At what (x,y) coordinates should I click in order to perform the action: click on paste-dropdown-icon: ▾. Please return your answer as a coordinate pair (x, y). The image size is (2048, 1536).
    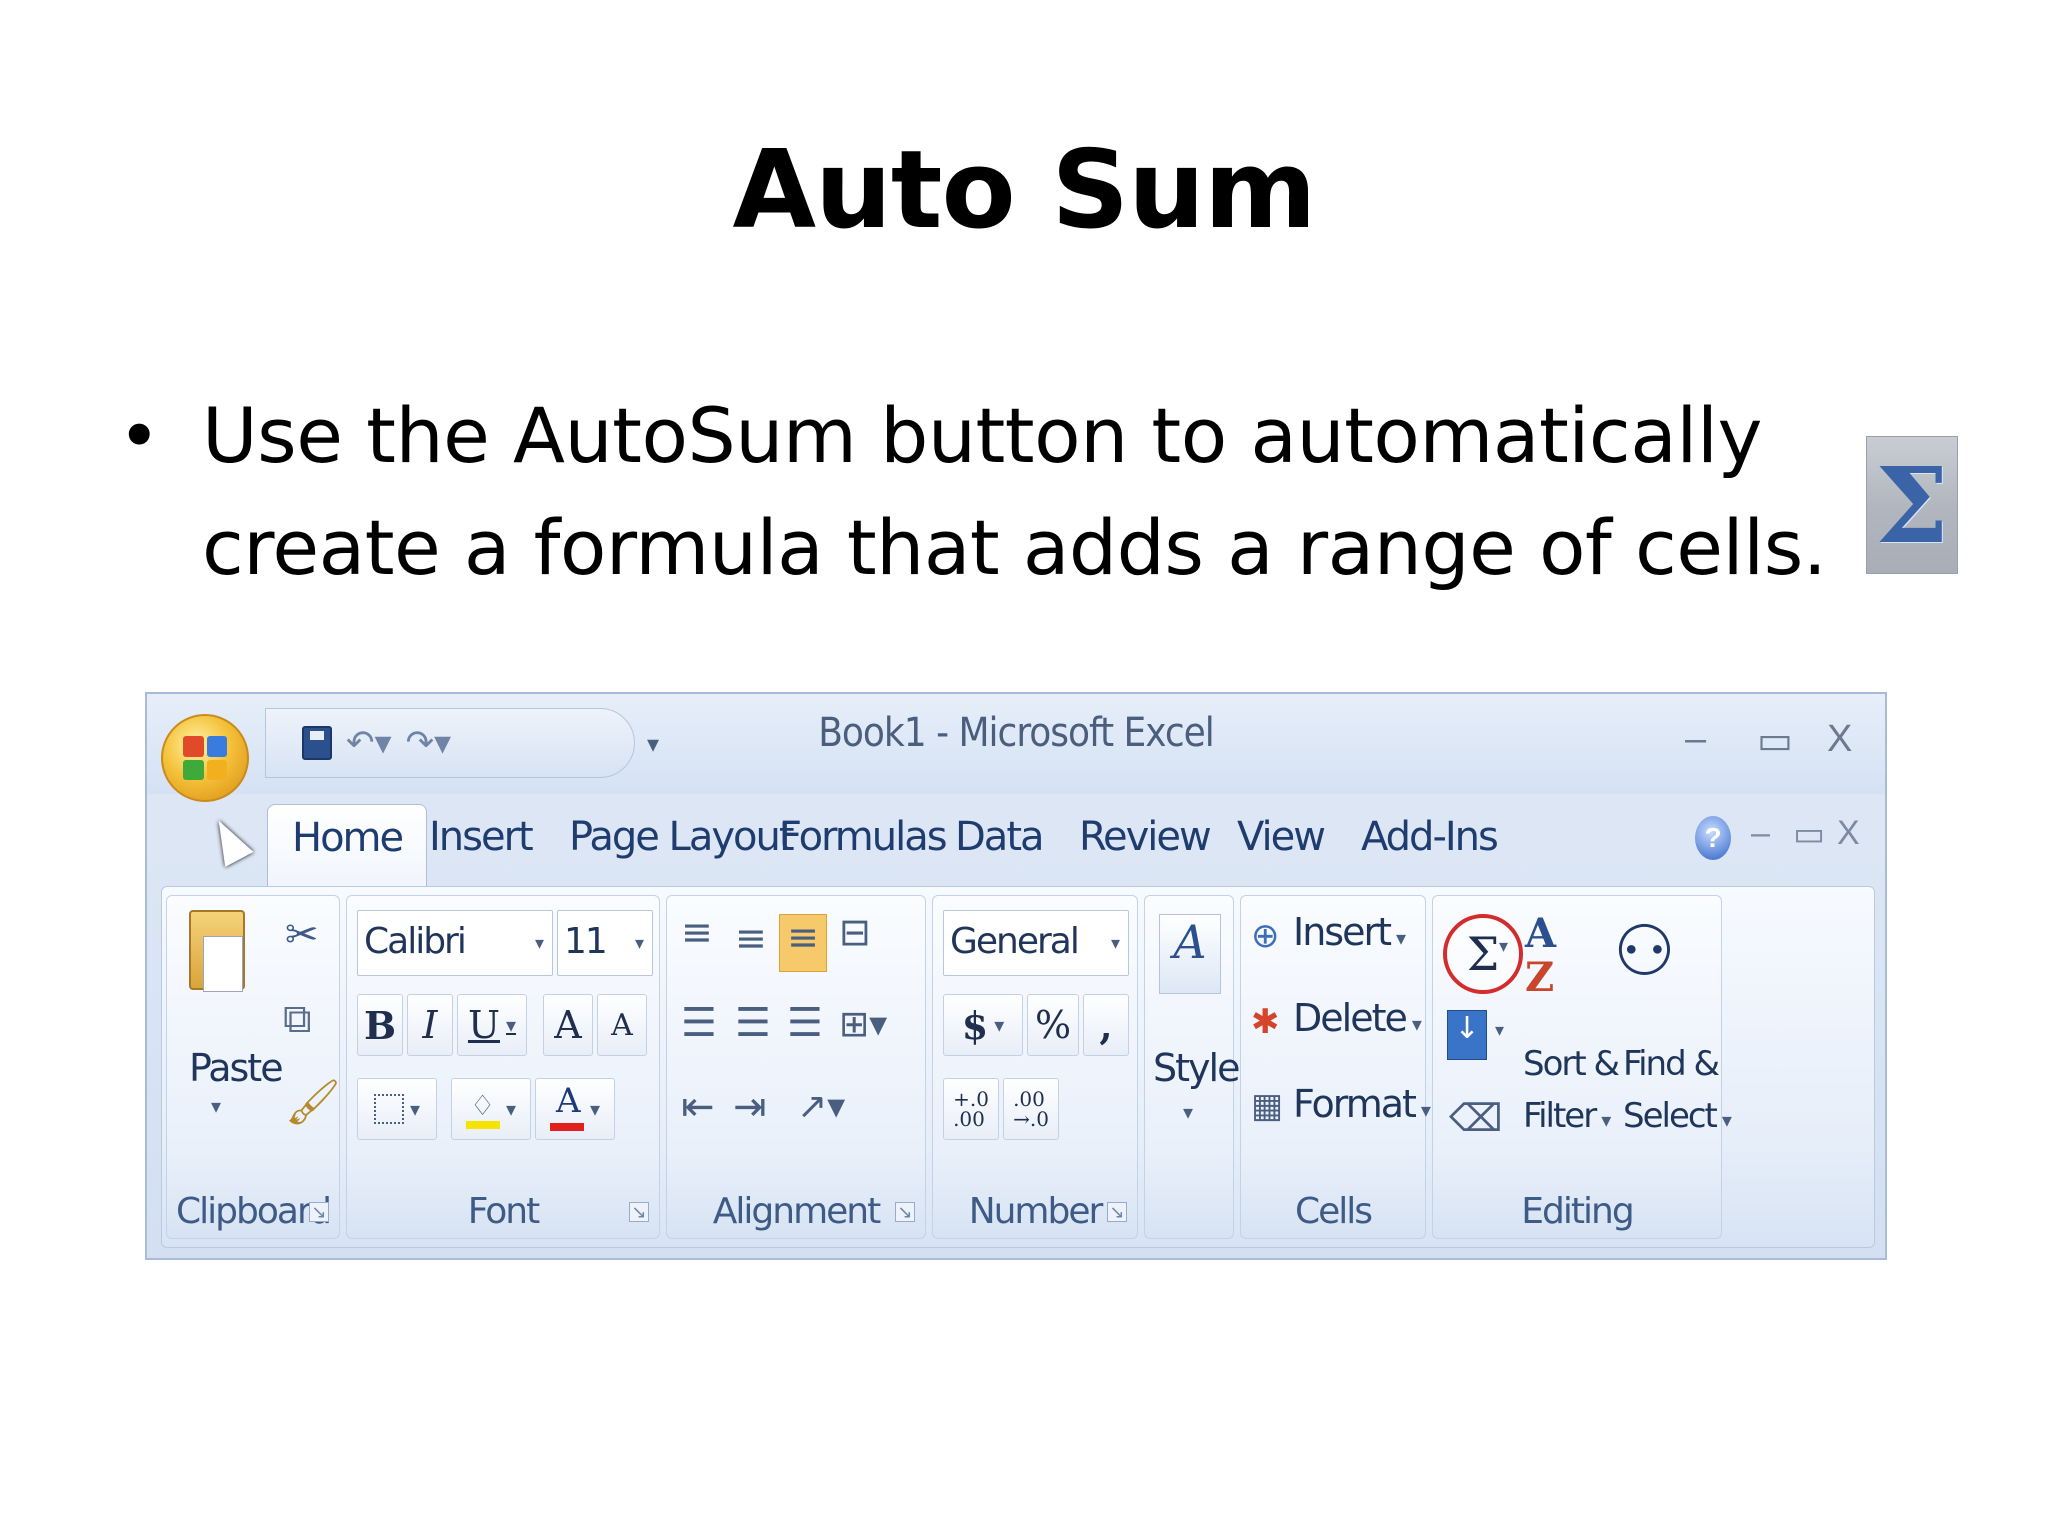
    Looking at the image, I should click on (216, 1106).